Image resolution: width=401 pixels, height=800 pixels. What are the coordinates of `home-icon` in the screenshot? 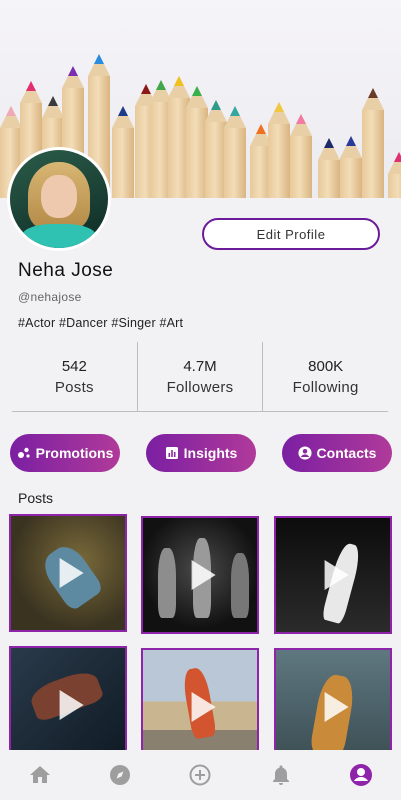 It's located at (40, 774).